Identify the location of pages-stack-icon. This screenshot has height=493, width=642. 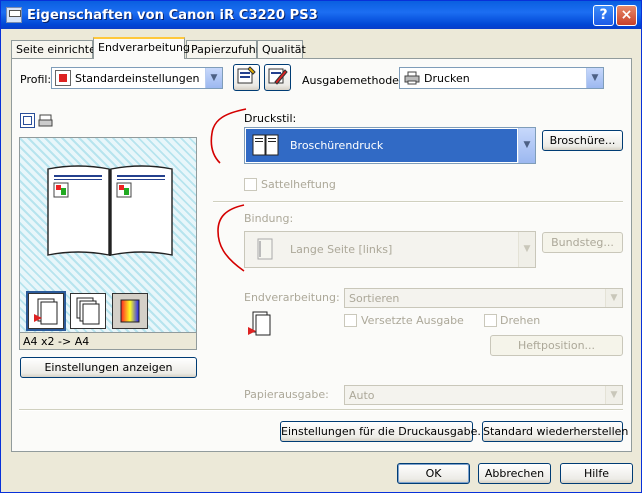
(88, 311).